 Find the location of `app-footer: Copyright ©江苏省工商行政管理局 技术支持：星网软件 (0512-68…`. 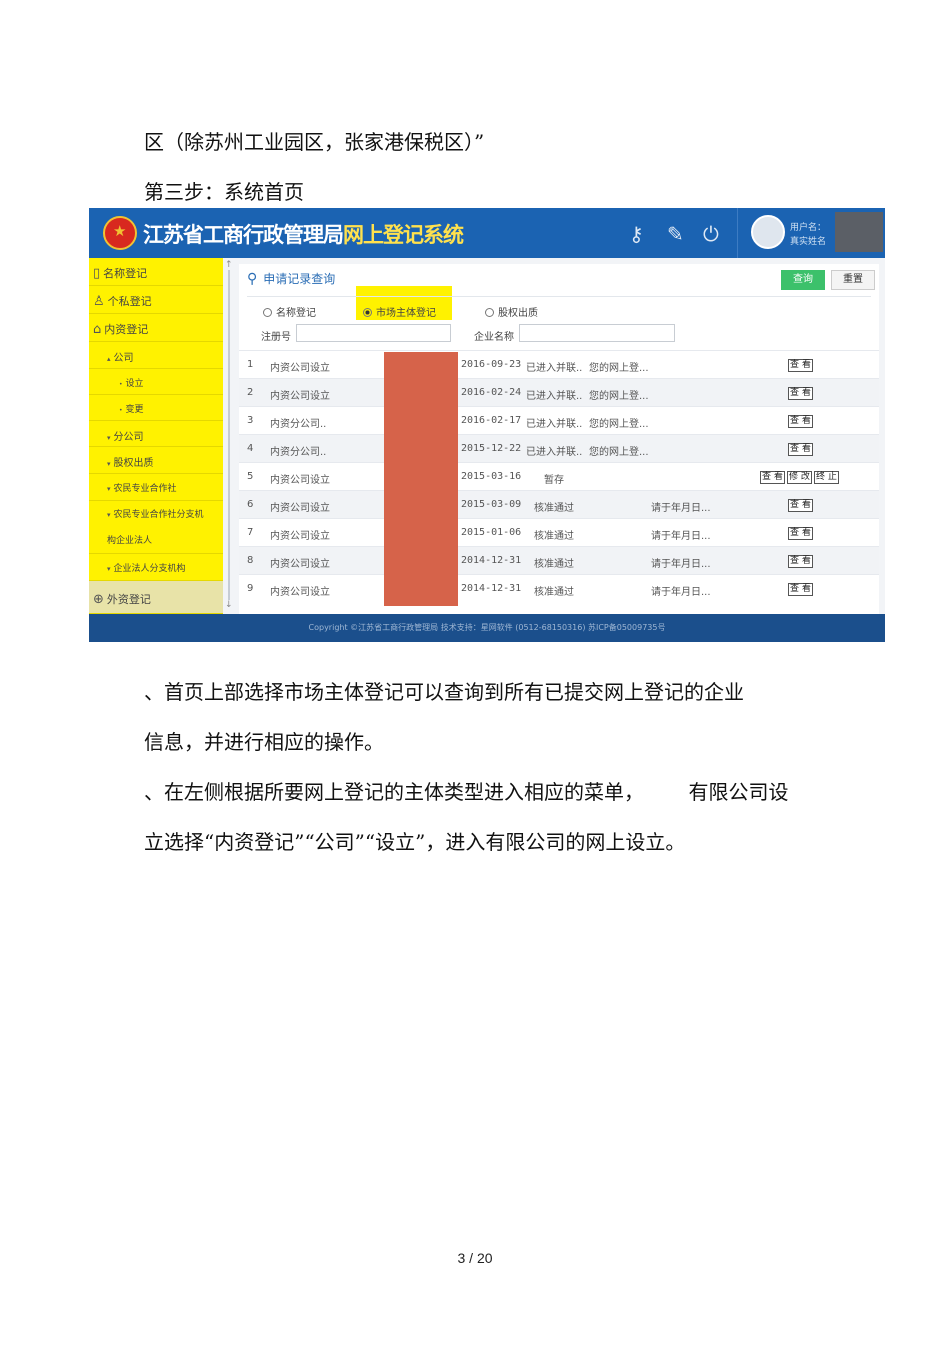

app-footer: Copyright ©江苏省工商行政管理局 技术支持：星网软件 (0512-68… is located at coordinates (487, 628).